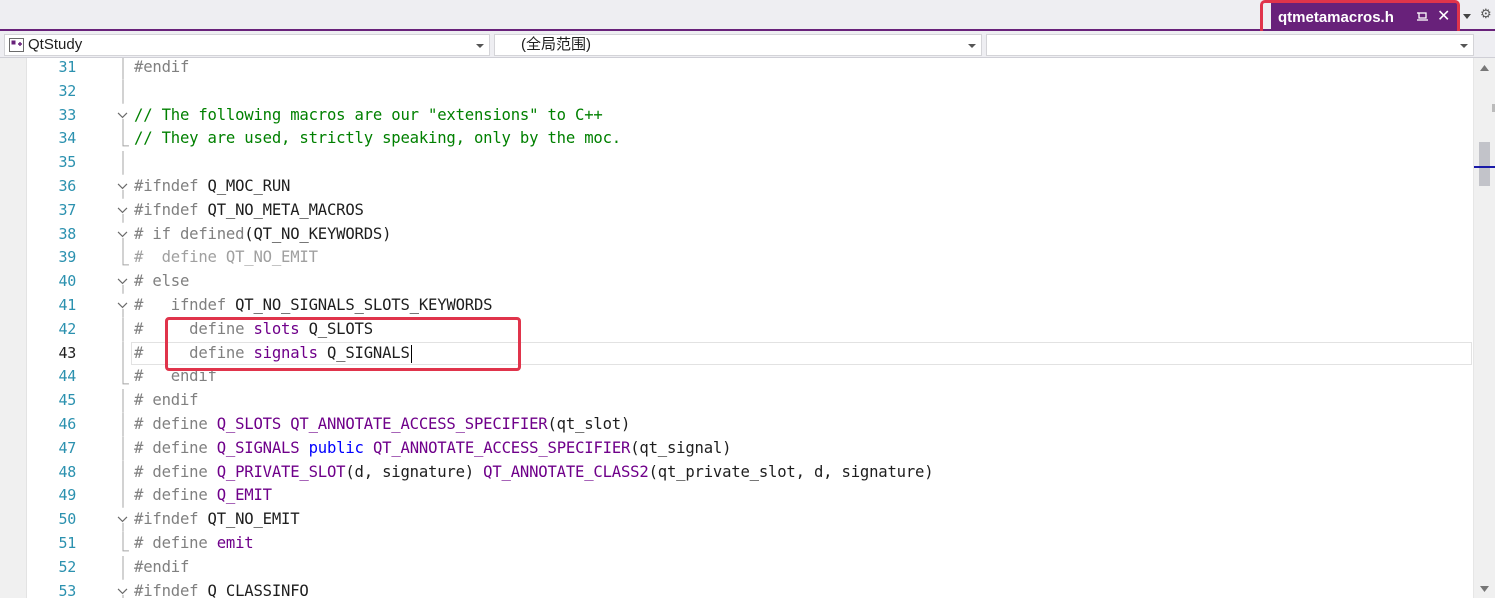 The height and width of the screenshot is (598, 1495). What do you see at coordinates (1360, 17) in the screenshot?
I see `tab-highlight-box` at bounding box center [1360, 17].